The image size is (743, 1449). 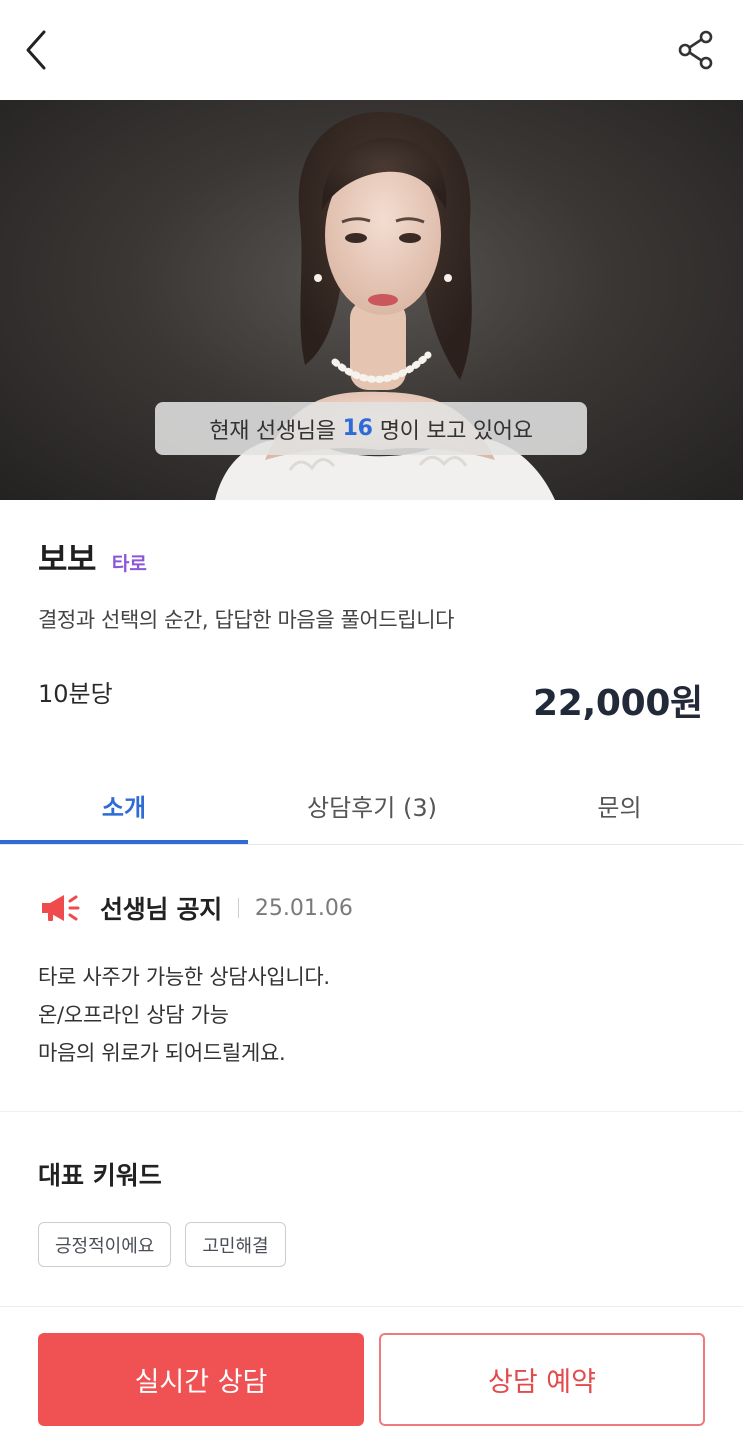 What do you see at coordinates (201, 1379) in the screenshot?
I see `live-consult-button: 실시간 상담` at bounding box center [201, 1379].